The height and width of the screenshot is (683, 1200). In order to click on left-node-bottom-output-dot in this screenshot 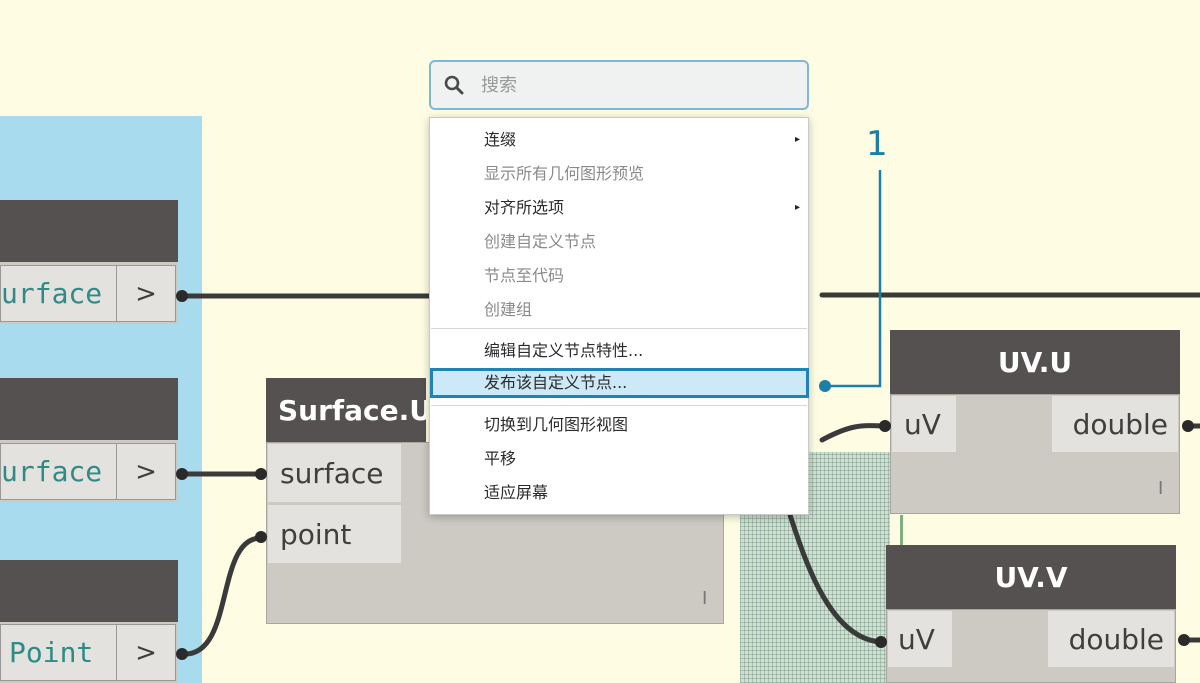, I will do `click(182, 654)`.